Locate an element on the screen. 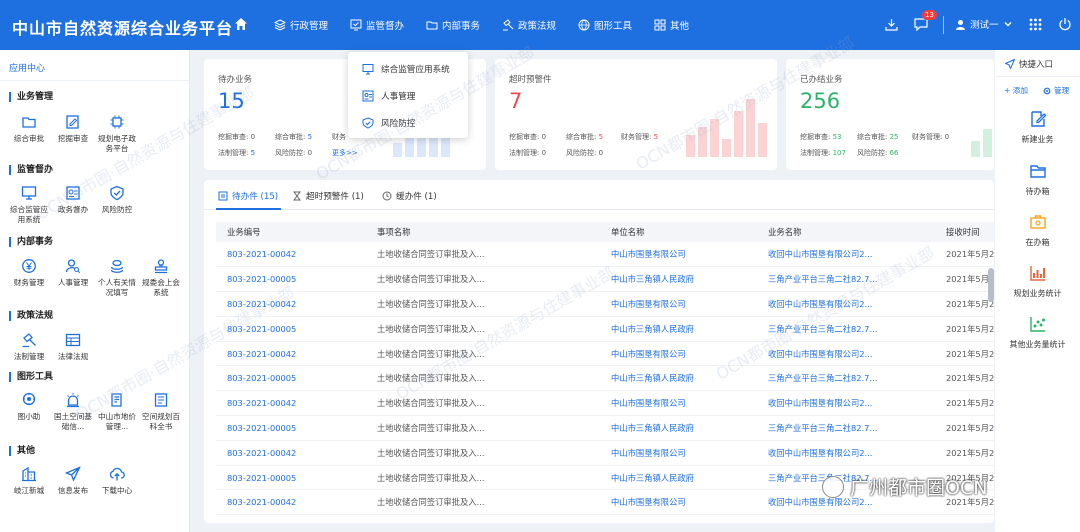 The image size is (1080, 532). nav-label: 政策法规 is located at coordinates (537, 26).